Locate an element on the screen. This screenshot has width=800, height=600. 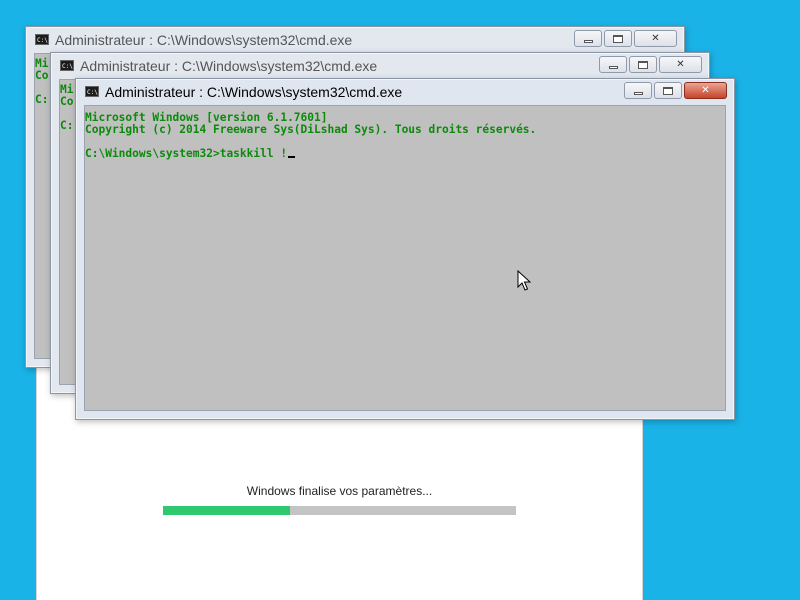
setup-progress-fill is located at coordinates (227, 510).